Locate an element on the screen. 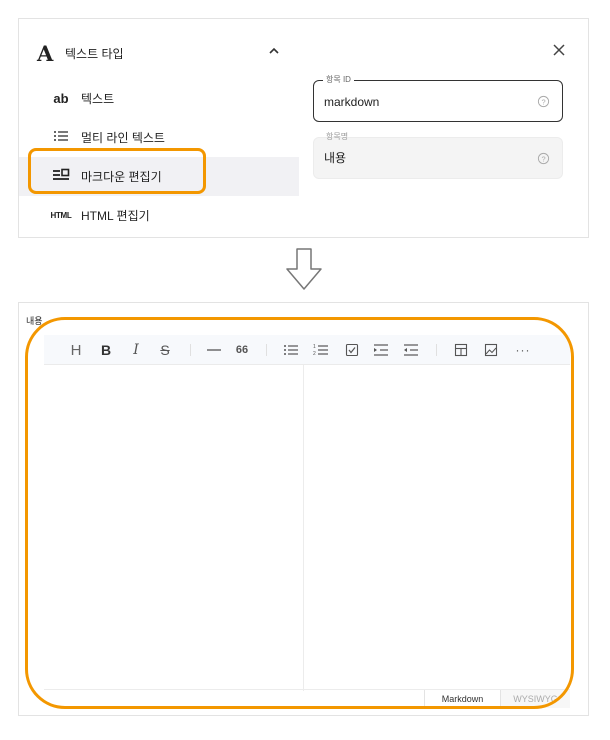  ordered-list-icon: 1 2 is located at coordinates (321, 350).